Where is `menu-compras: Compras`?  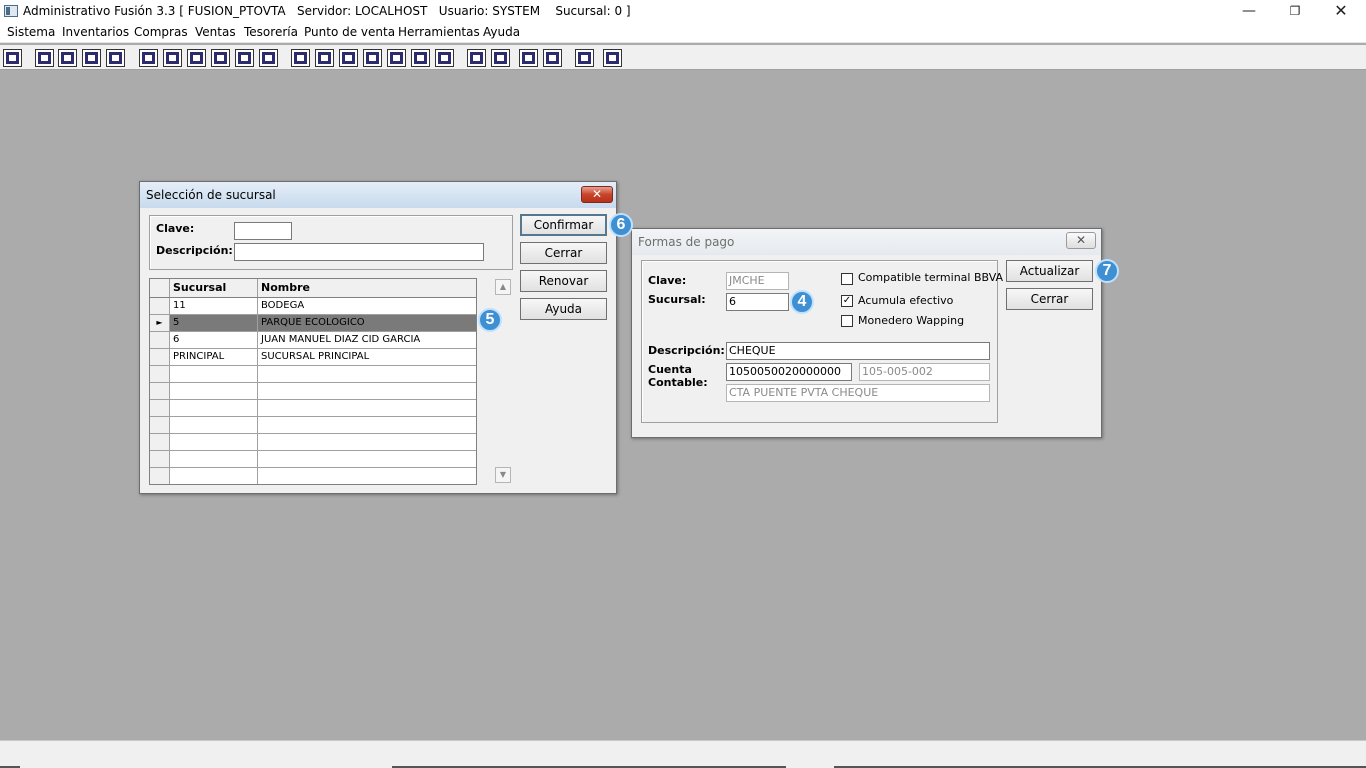 menu-compras: Compras is located at coordinates (161, 32).